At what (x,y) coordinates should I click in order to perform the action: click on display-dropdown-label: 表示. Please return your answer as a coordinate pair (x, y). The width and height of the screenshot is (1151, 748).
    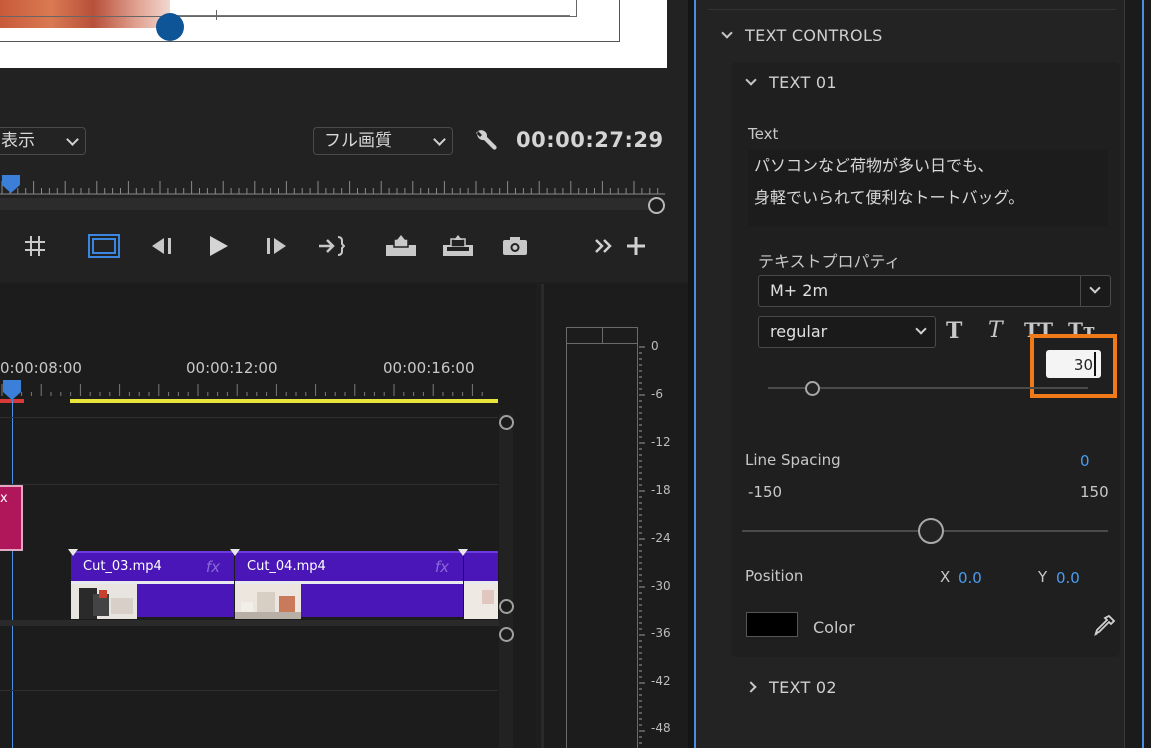
    Looking at the image, I should click on (18, 141).